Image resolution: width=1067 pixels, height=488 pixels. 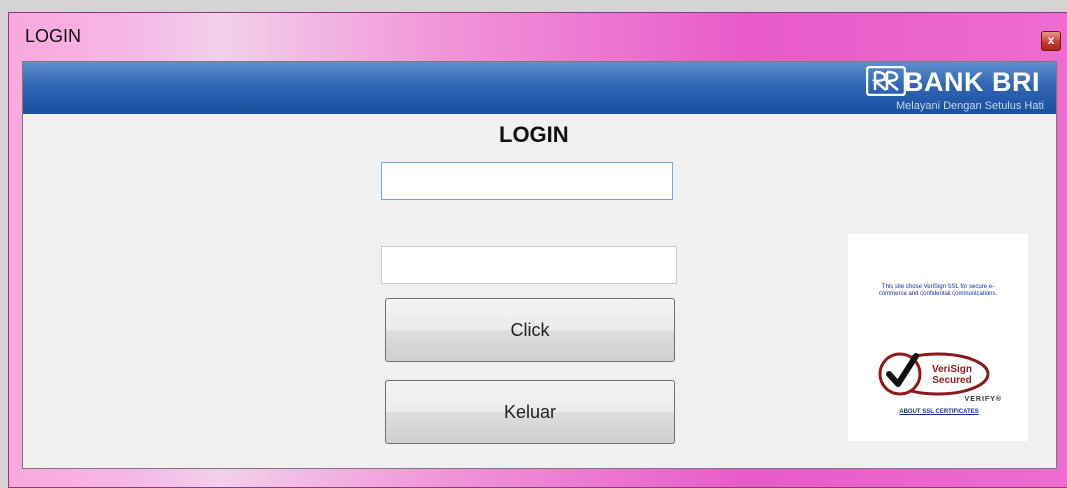 I want to click on close-icon: x, so click(x=1051, y=40).